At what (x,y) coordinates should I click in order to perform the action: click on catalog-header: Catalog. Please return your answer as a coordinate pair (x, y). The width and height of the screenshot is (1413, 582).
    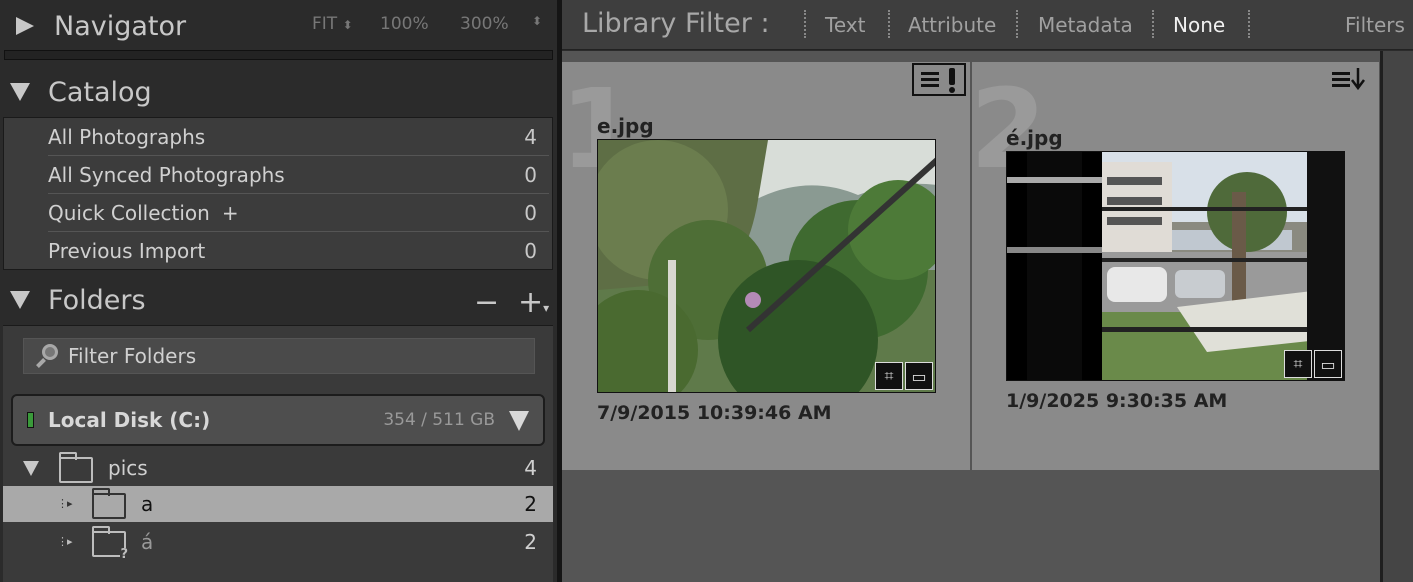
    Looking at the image, I should click on (278, 92).